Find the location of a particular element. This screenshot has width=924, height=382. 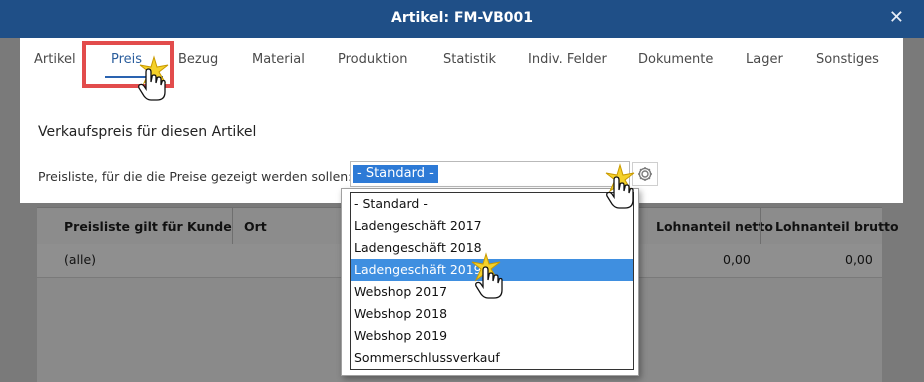

tab-indiv-felder: Indiv. Felder is located at coordinates (567, 59).